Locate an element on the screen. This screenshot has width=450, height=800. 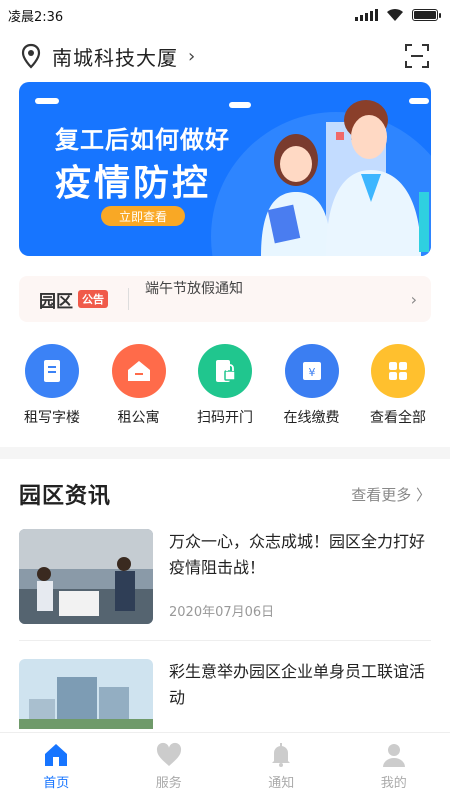
home-icon is located at coordinates (56, 755).